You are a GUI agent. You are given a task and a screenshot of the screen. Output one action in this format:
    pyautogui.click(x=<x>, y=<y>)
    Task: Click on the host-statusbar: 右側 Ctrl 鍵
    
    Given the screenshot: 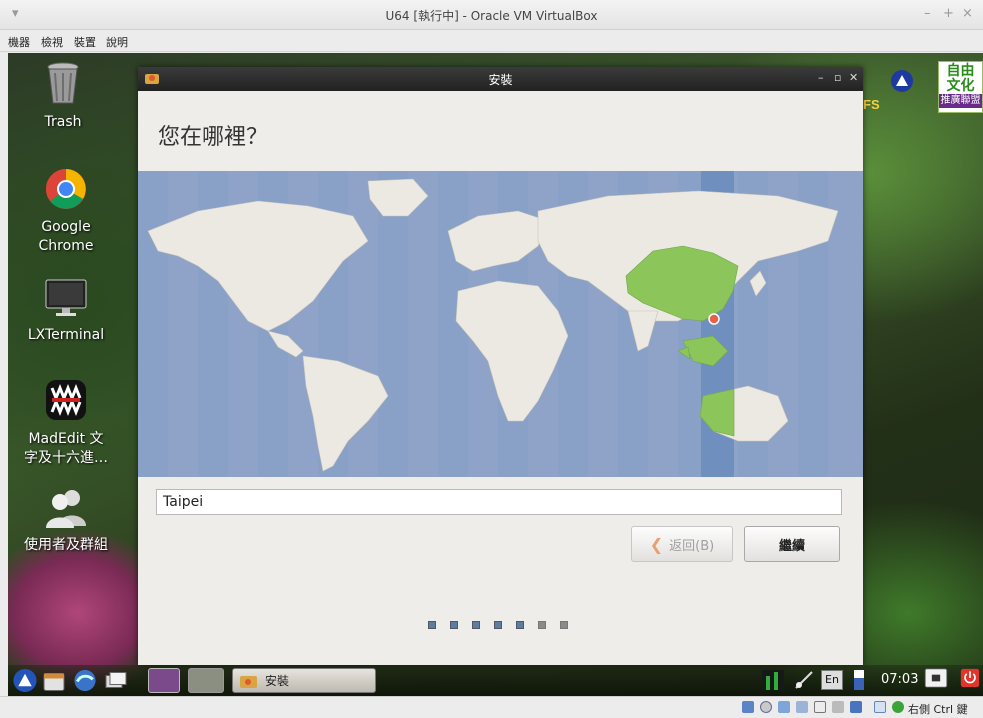 What is the action you would take?
    pyautogui.click(x=491, y=707)
    